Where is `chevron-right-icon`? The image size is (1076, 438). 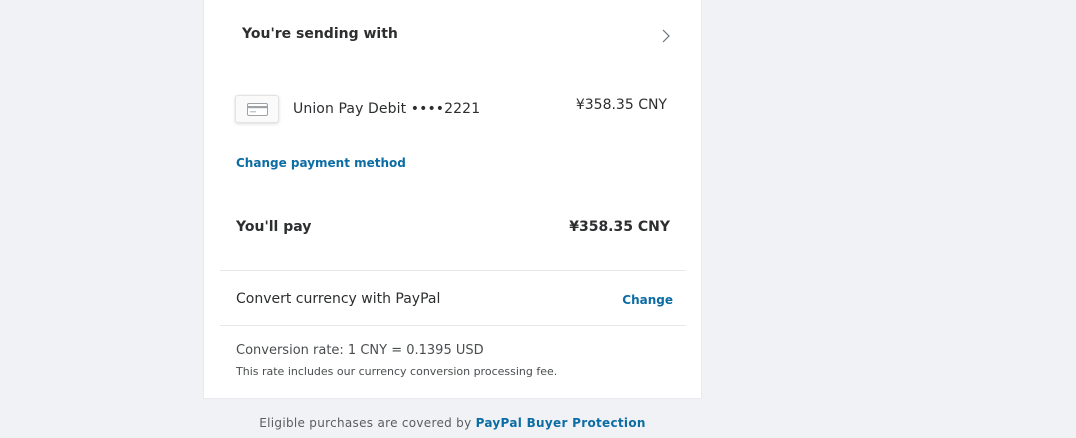
chevron-right-icon is located at coordinates (666, 36).